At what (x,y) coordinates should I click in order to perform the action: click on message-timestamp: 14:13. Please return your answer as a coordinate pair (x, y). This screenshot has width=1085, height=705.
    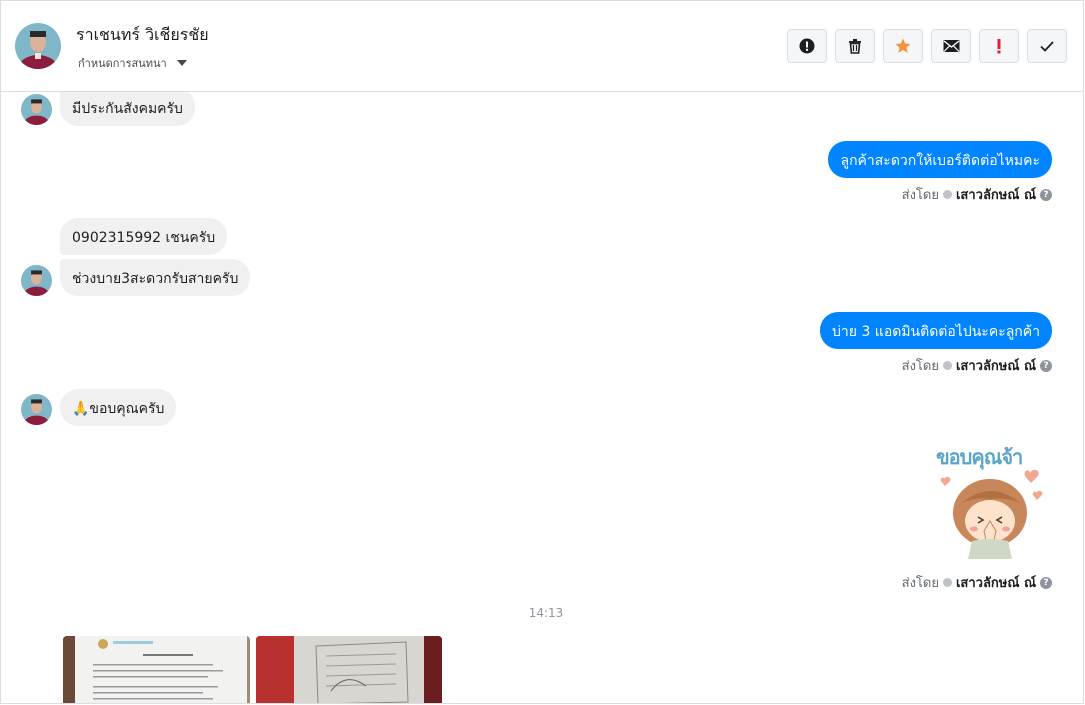
    Looking at the image, I should click on (546, 613).